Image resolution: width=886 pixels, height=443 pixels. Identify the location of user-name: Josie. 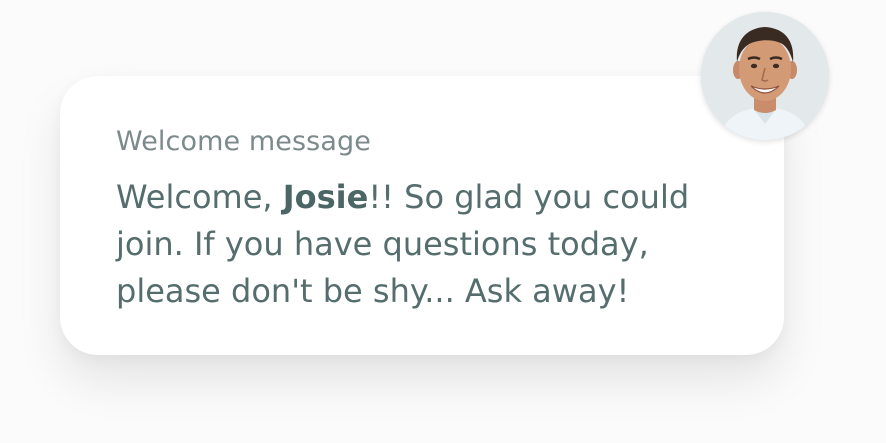
(325, 197).